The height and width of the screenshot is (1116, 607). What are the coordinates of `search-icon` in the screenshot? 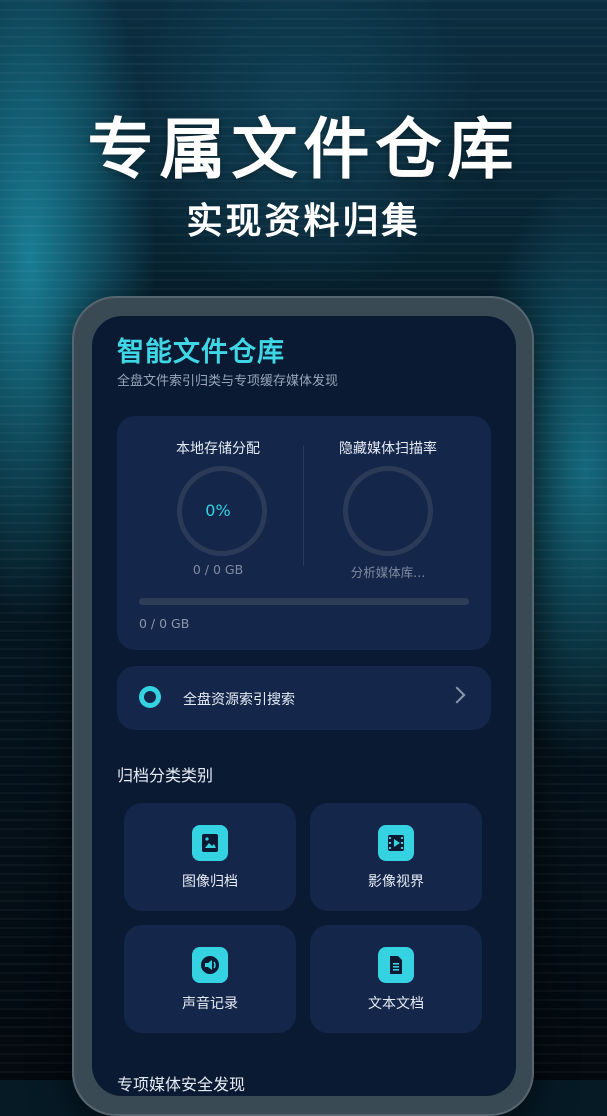 It's located at (150, 697).